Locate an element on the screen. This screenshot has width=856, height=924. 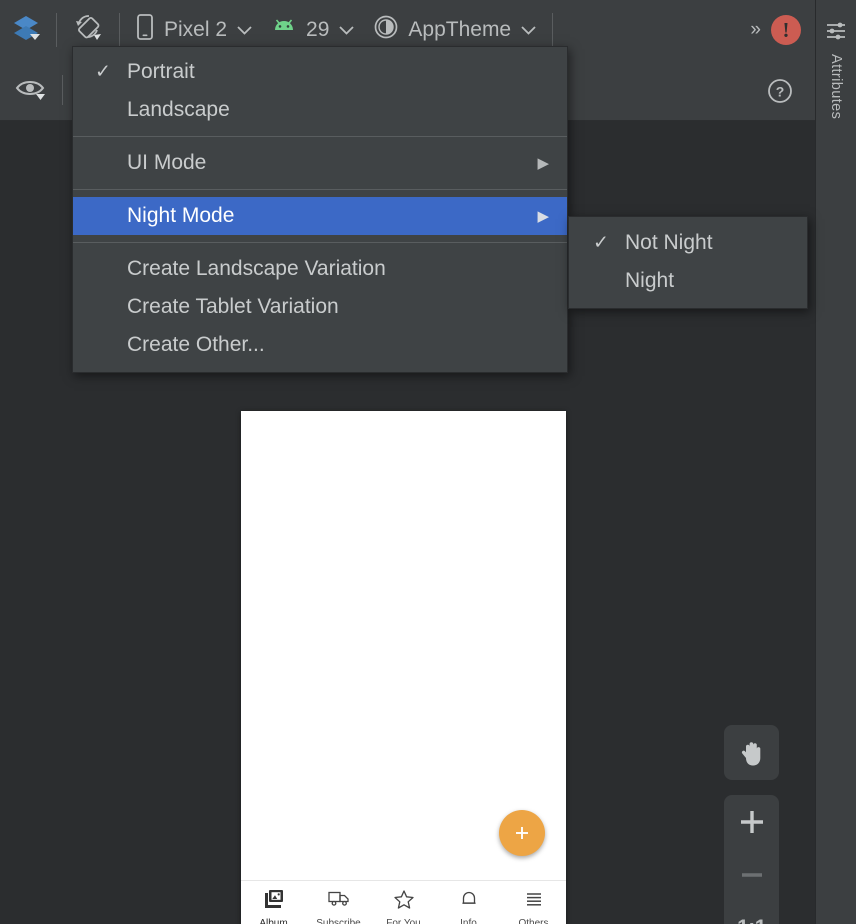
submenu-item-not-night: ✓ Not Night is located at coordinates (688, 243).